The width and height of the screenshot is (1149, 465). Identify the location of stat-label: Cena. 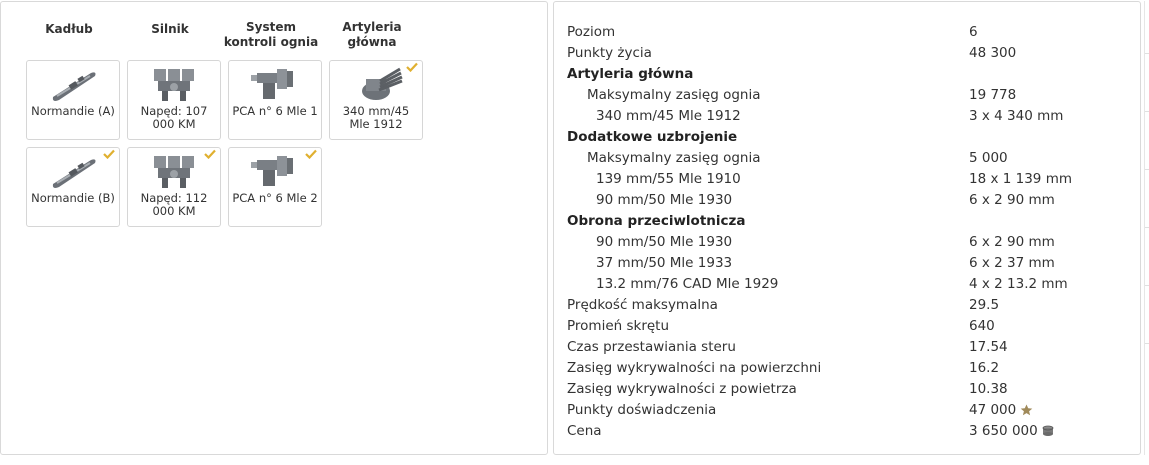
(584, 431).